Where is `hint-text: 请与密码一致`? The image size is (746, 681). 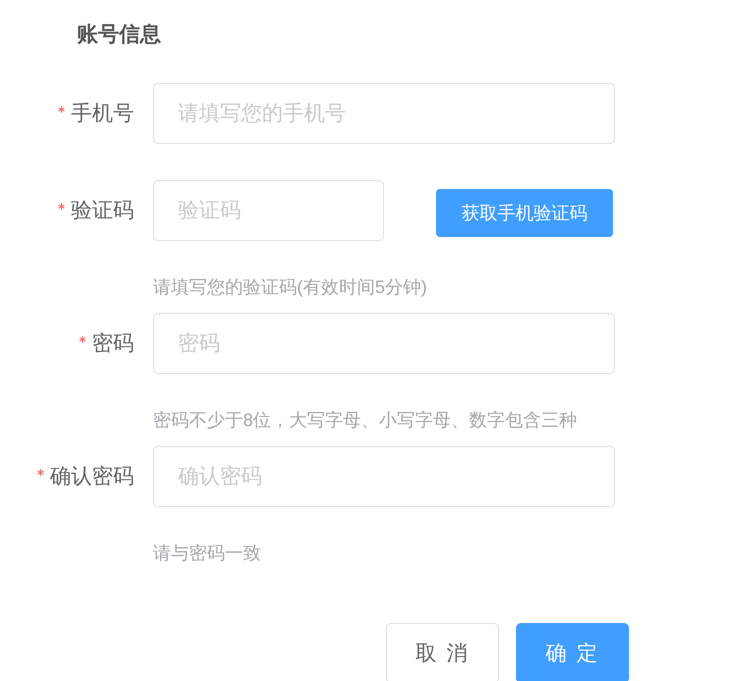 hint-text: 请与密码一致 is located at coordinates (207, 553).